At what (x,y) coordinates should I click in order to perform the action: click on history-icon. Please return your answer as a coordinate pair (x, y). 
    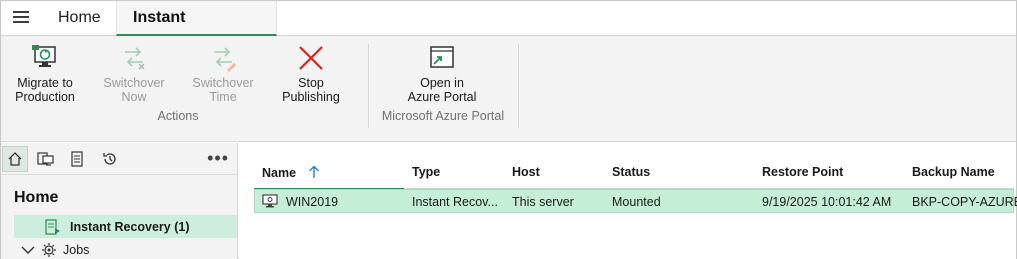
    Looking at the image, I should click on (109, 159).